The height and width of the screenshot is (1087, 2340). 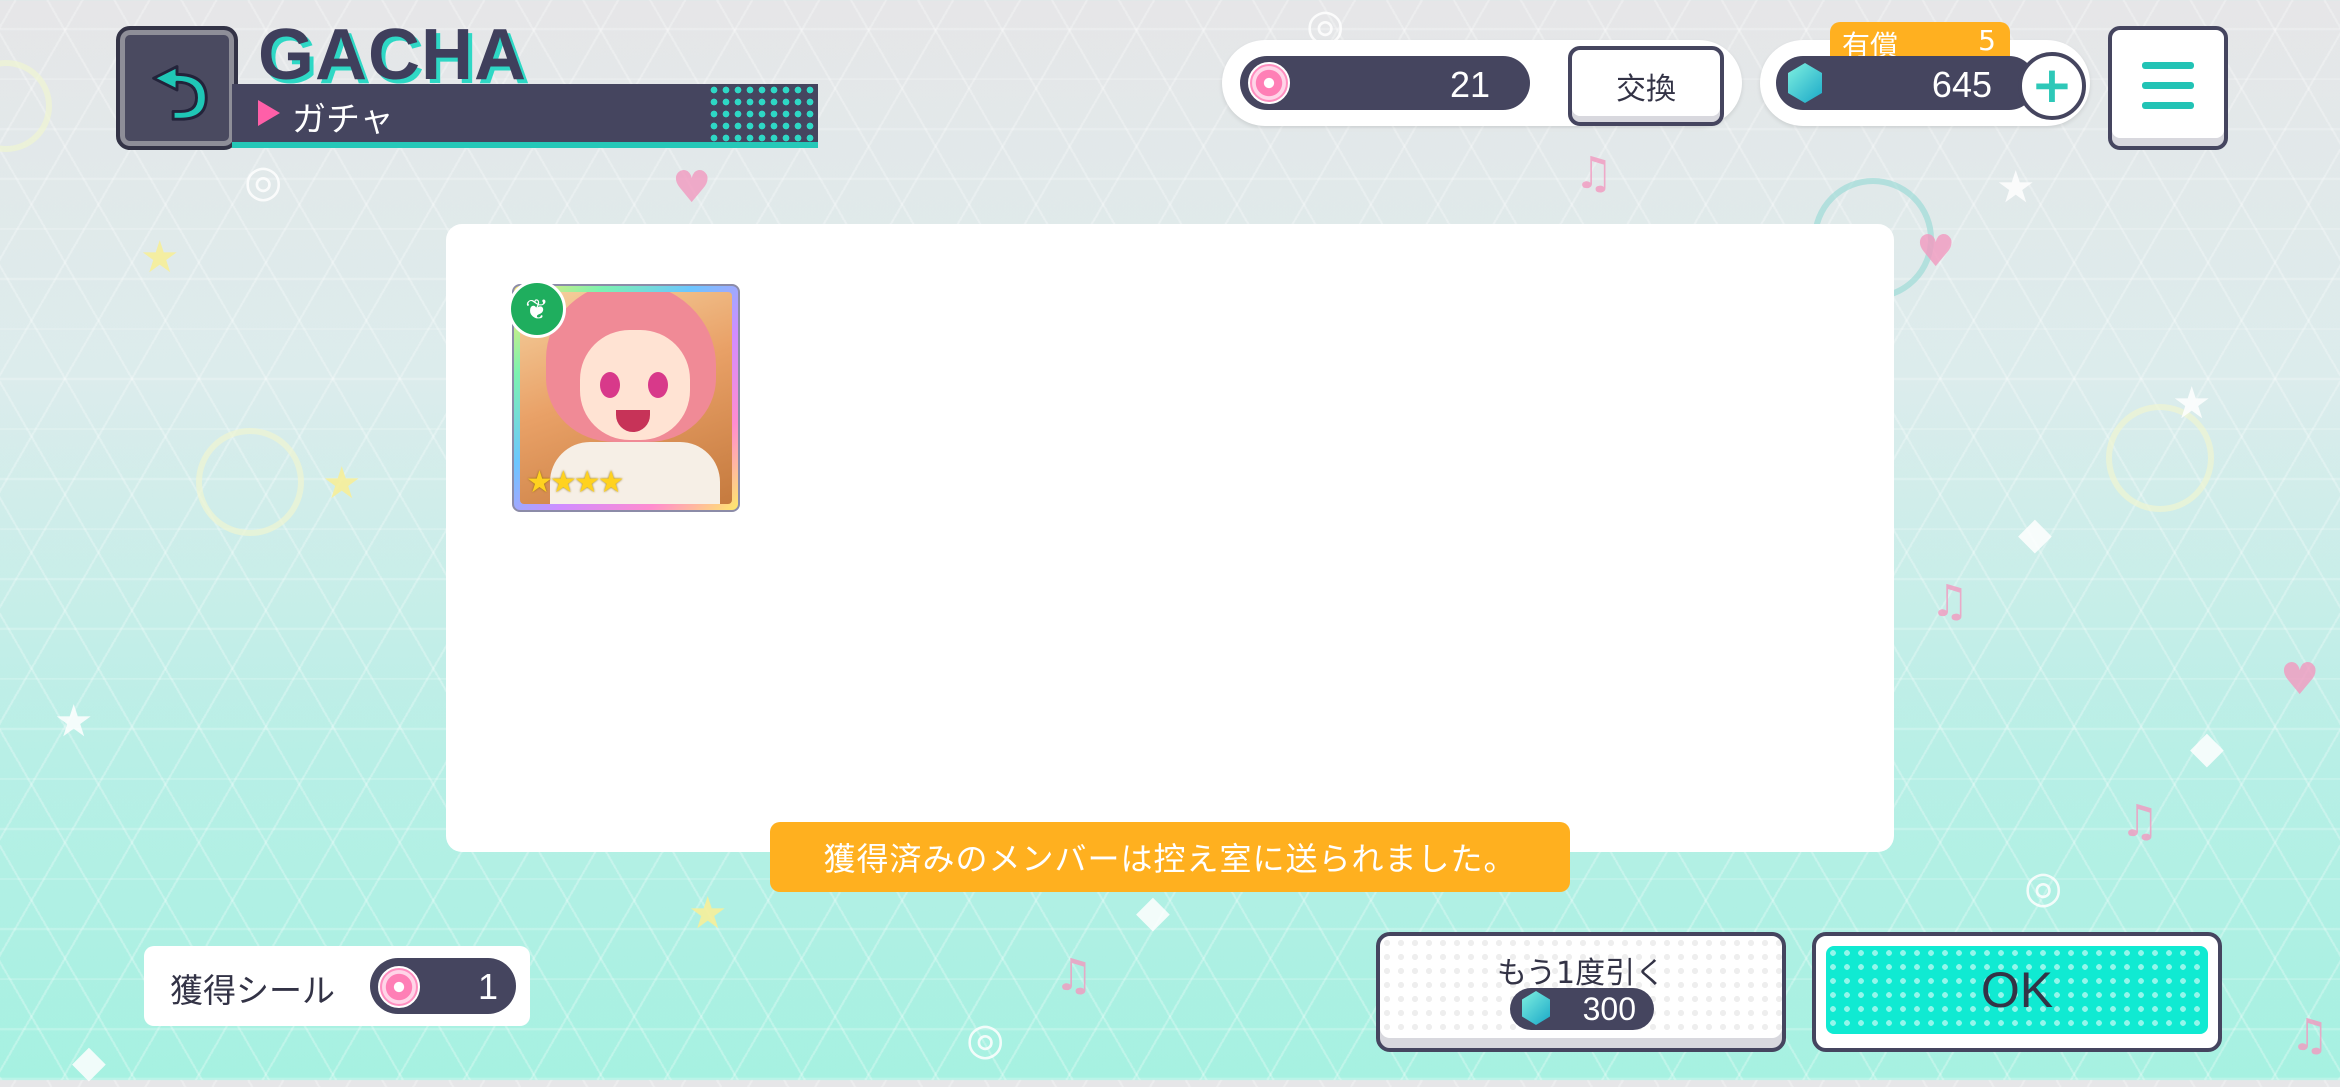 What do you see at coordinates (1469, 84) in the screenshot?
I see `seal-count: 21` at bounding box center [1469, 84].